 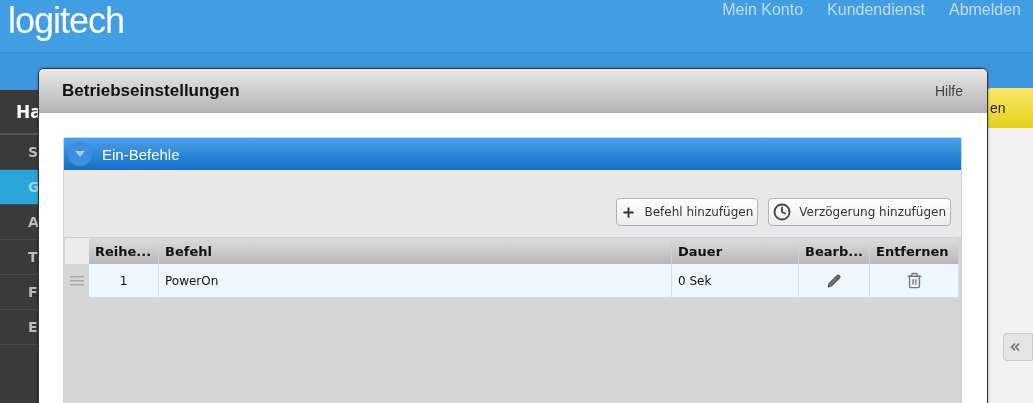 What do you see at coordinates (782, 212) in the screenshot?
I see `clock-icon` at bounding box center [782, 212].